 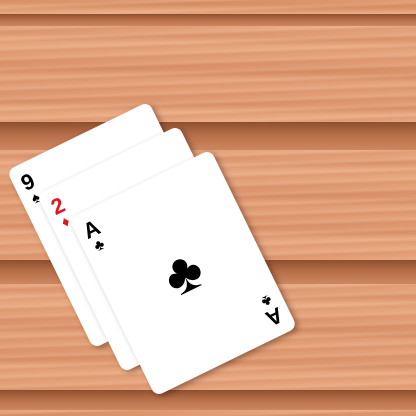 I want to click on card-index-top: A ♣, so click(x=94, y=235).